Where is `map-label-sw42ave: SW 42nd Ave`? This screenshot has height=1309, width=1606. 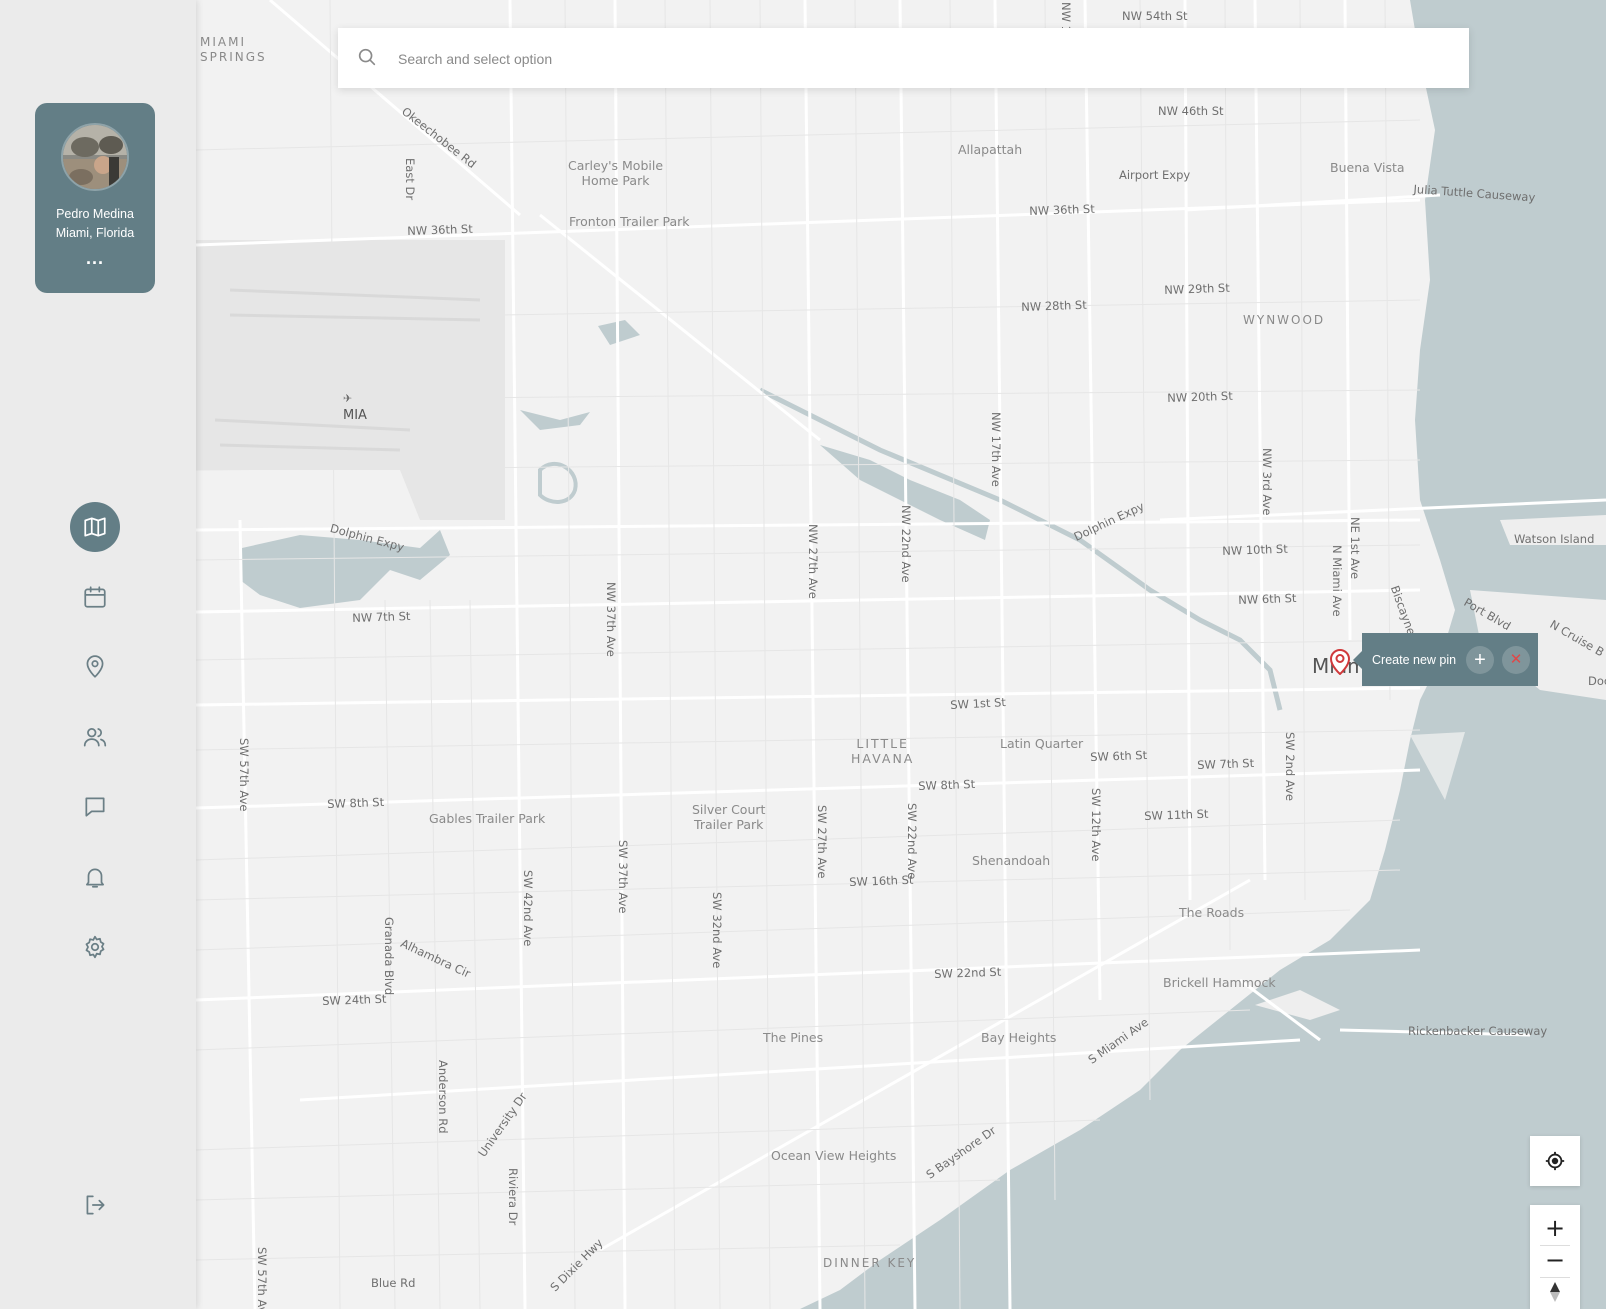 map-label-sw42ave: SW 42nd Ave is located at coordinates (528, 908).